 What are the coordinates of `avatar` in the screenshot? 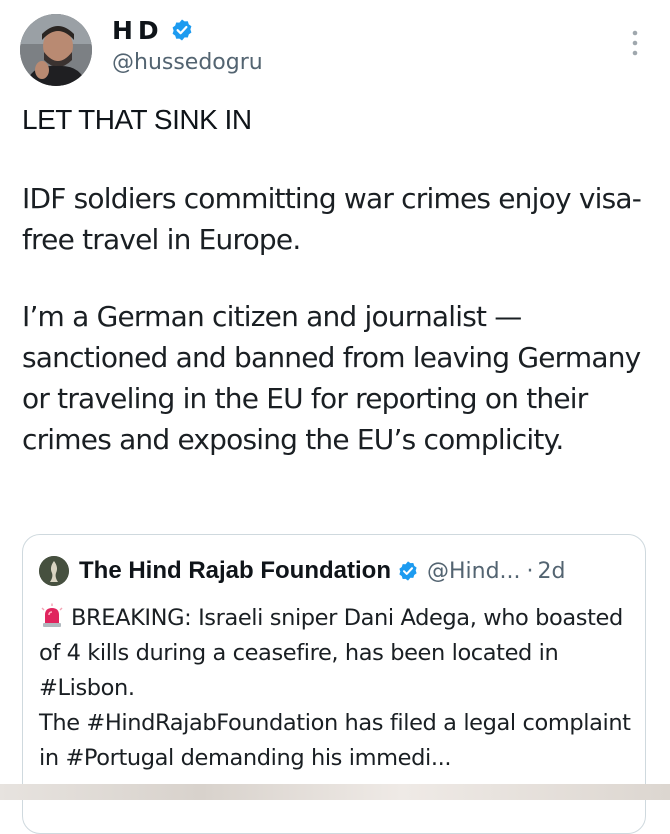 It's located at (56, 50).